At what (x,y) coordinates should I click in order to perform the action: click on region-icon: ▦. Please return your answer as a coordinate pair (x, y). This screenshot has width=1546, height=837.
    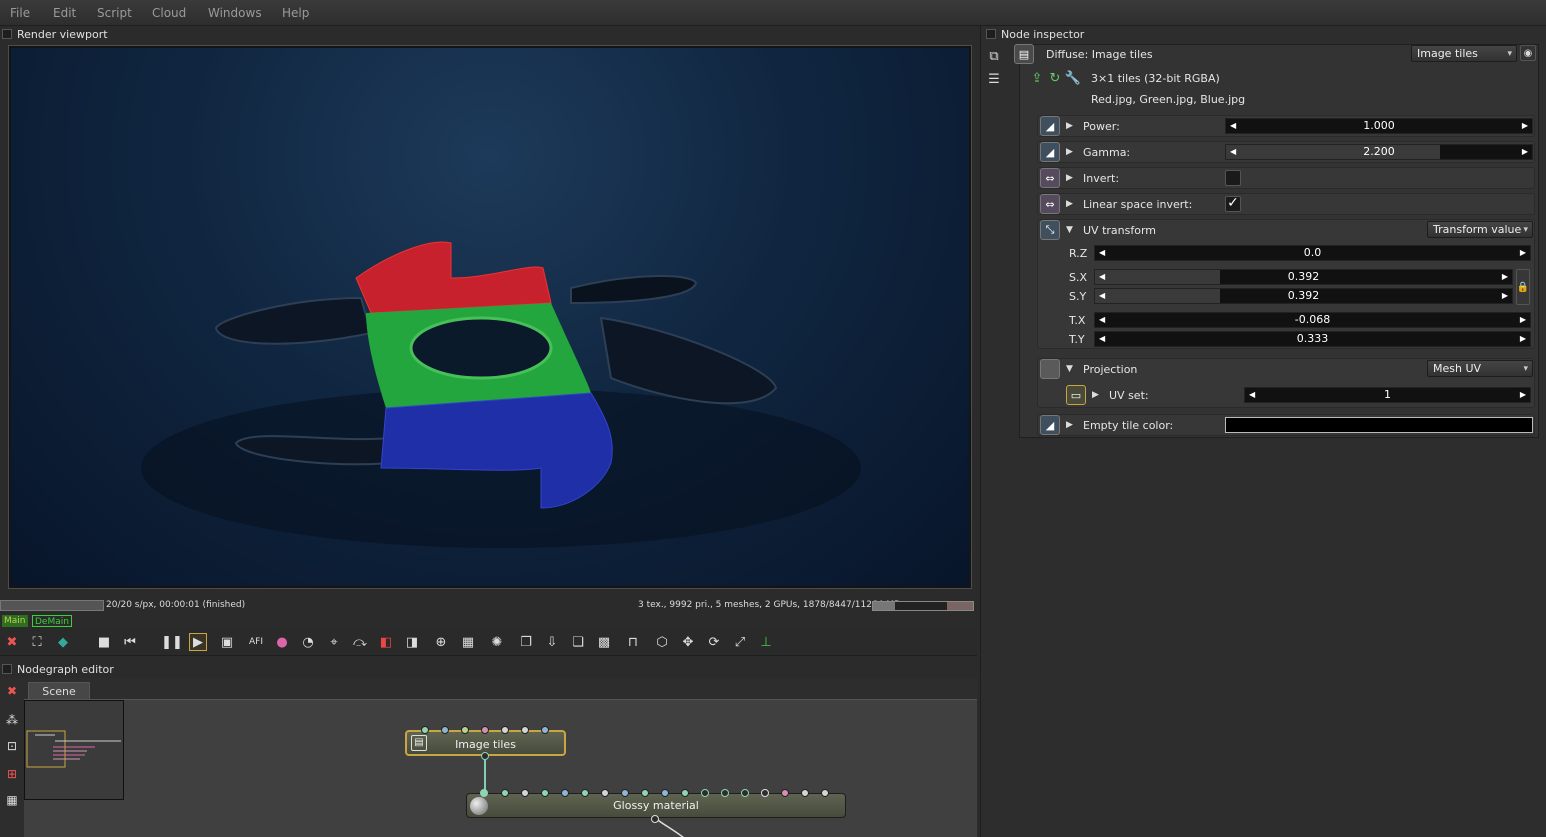
    Looking at the image, I should click on (468, 642).